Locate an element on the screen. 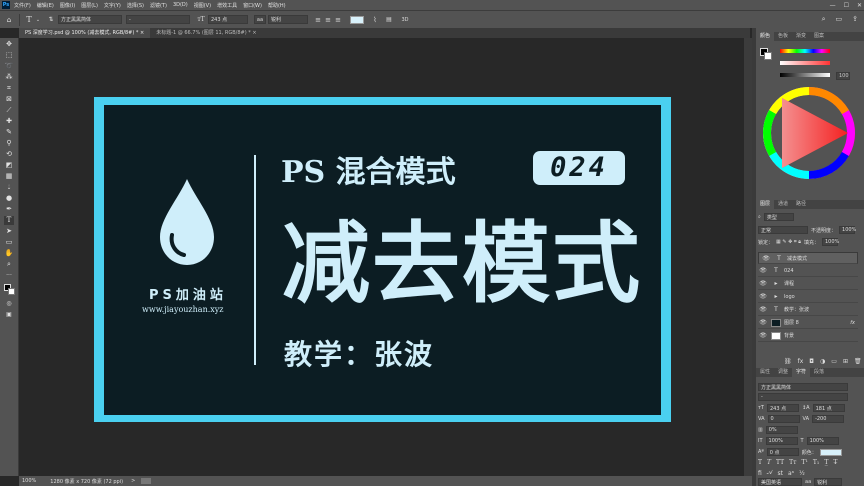 The width and height of the screenshot is (864, 486). crop-tool-icon: ⌗ is located at coordinates (9, 88).